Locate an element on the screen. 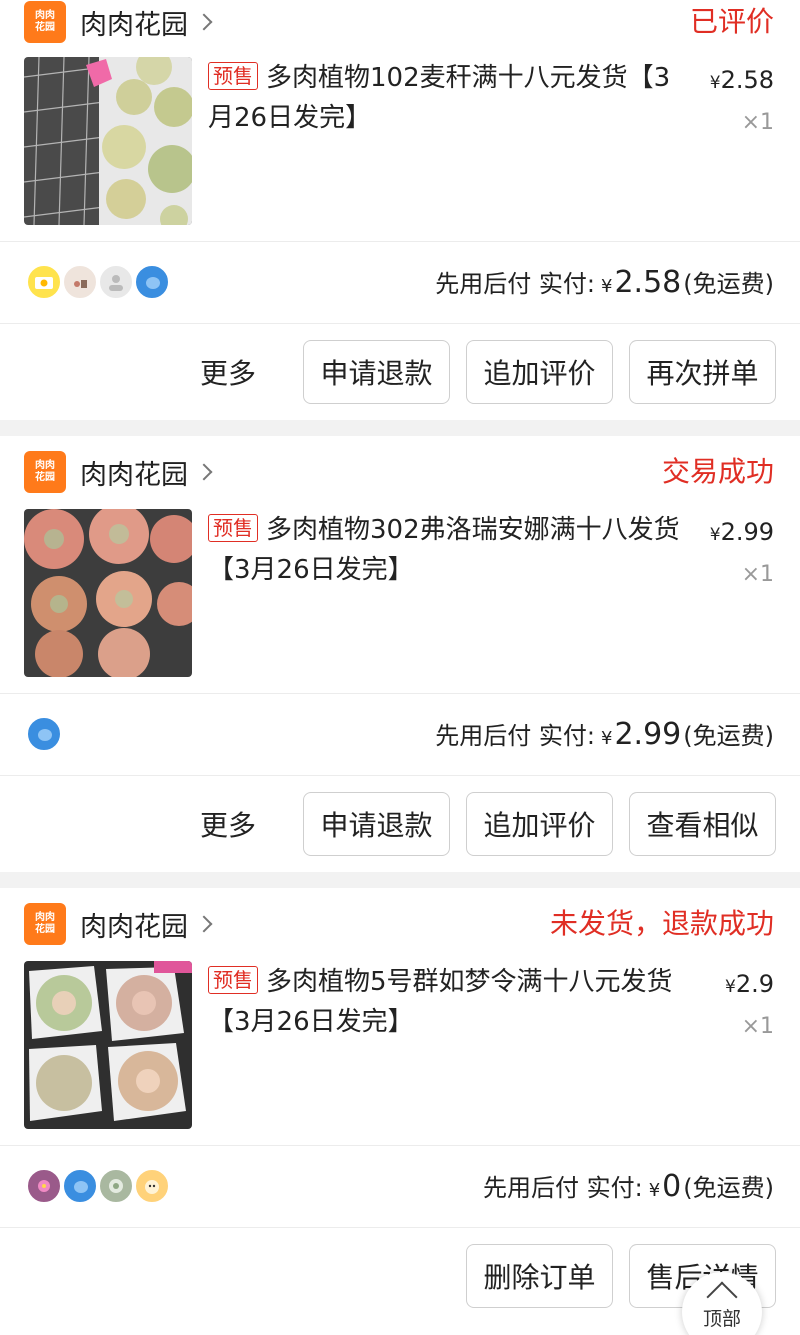  unit-price-value: 2.58 is located at coordinates (747, 80).